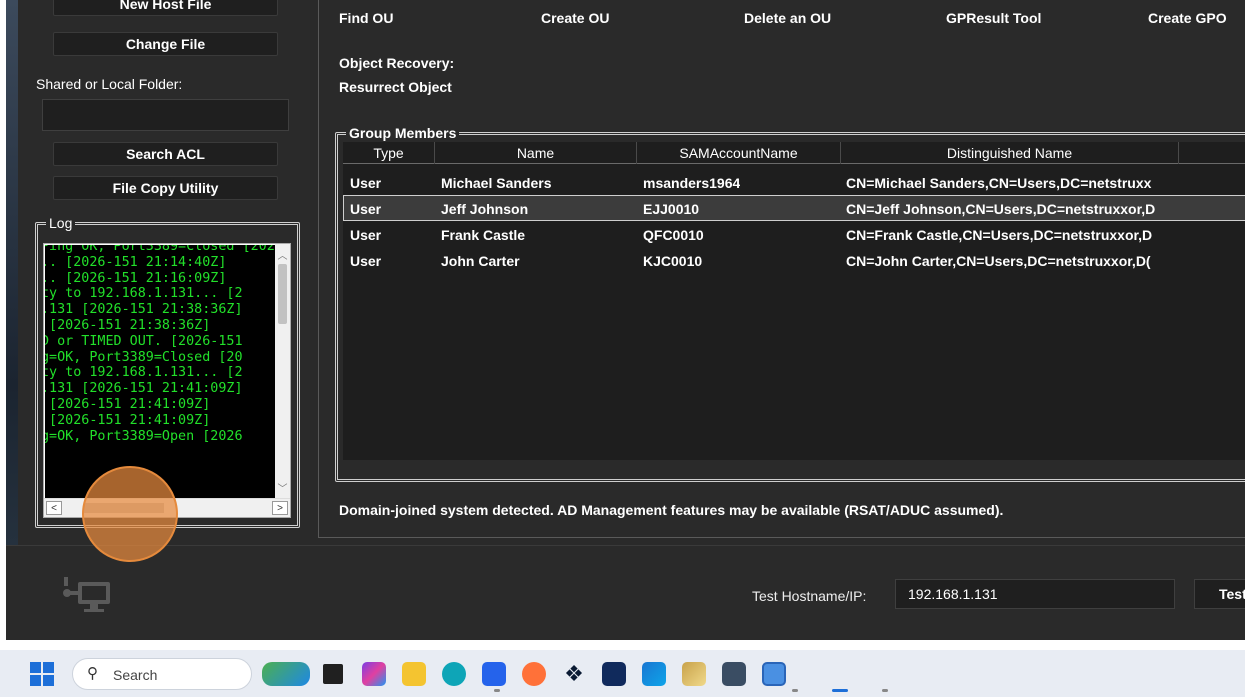 This screenshot has width=1245, height=697. Describe the element at coordinates (1219, 594) in the screenshot. I see `test-button: Test` at that location.